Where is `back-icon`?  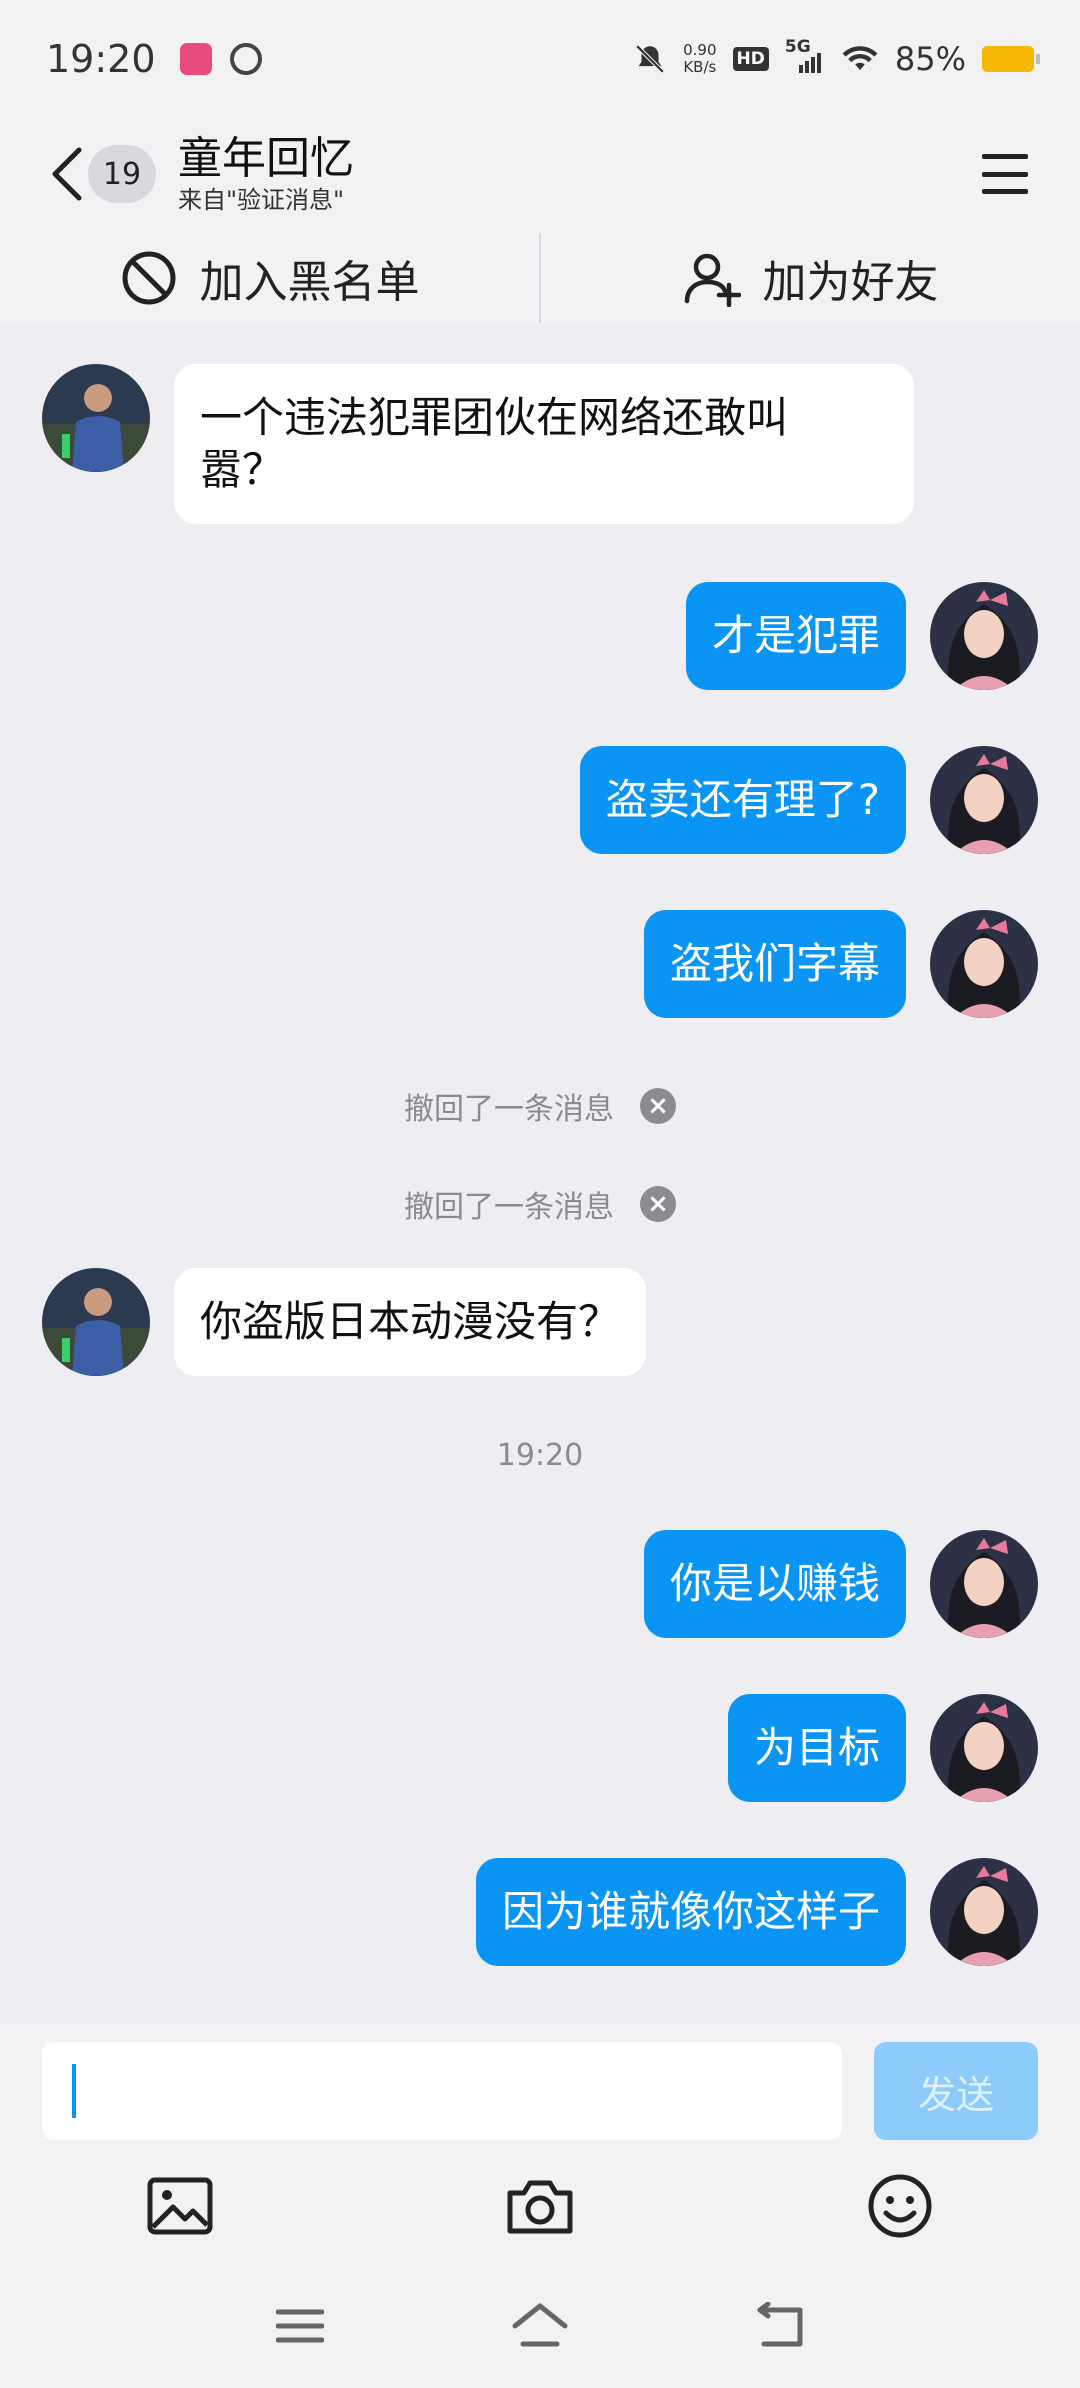 back-icon is located at coordinates (780, 2324).